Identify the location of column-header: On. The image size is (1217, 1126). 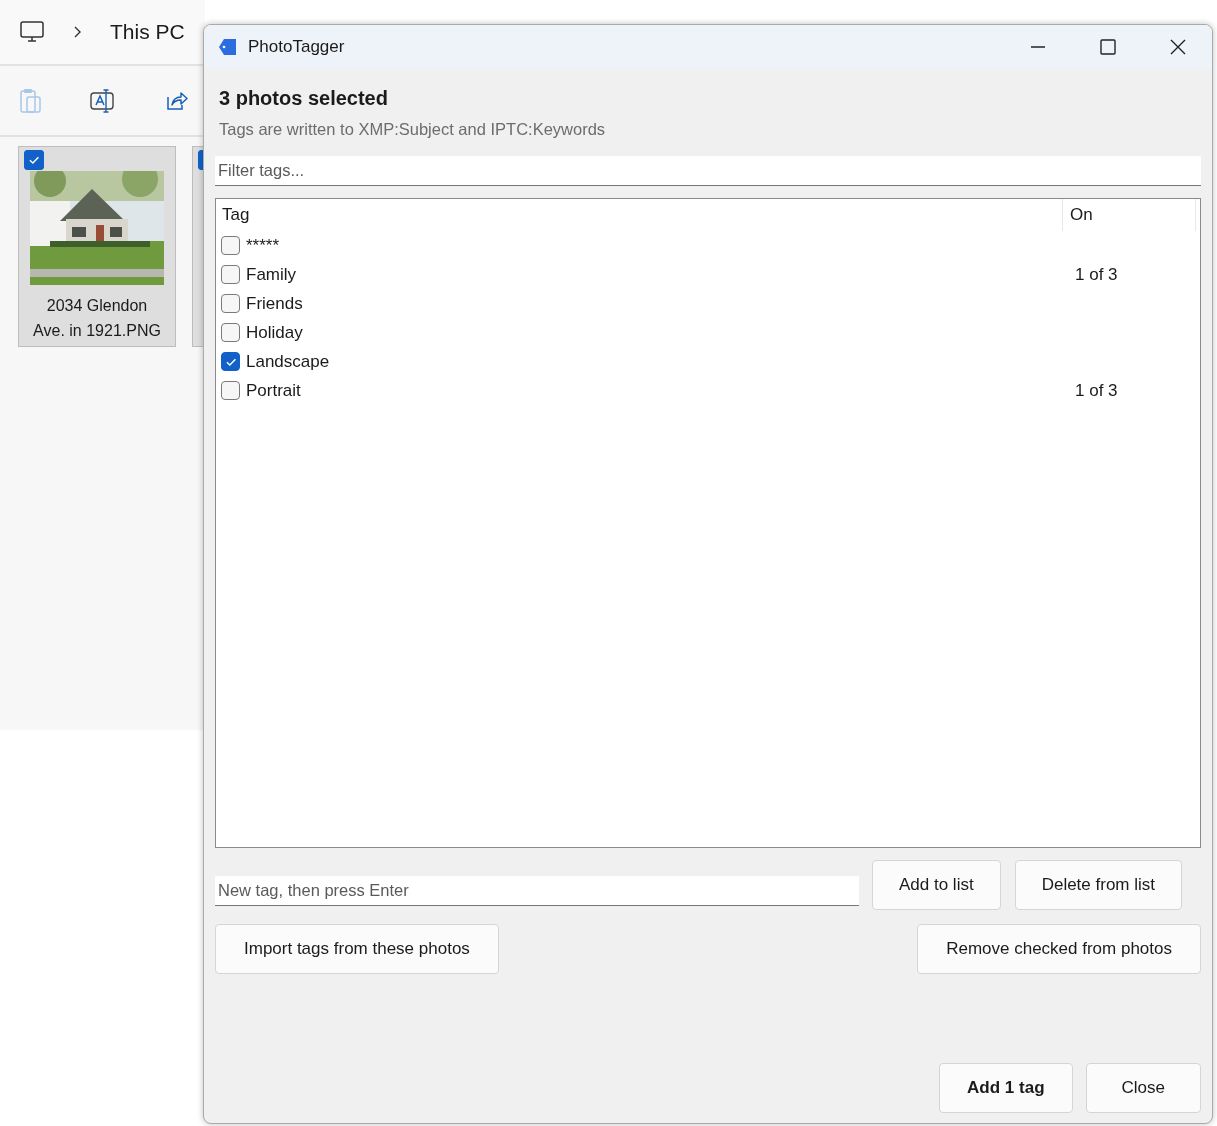
(1129, 215).